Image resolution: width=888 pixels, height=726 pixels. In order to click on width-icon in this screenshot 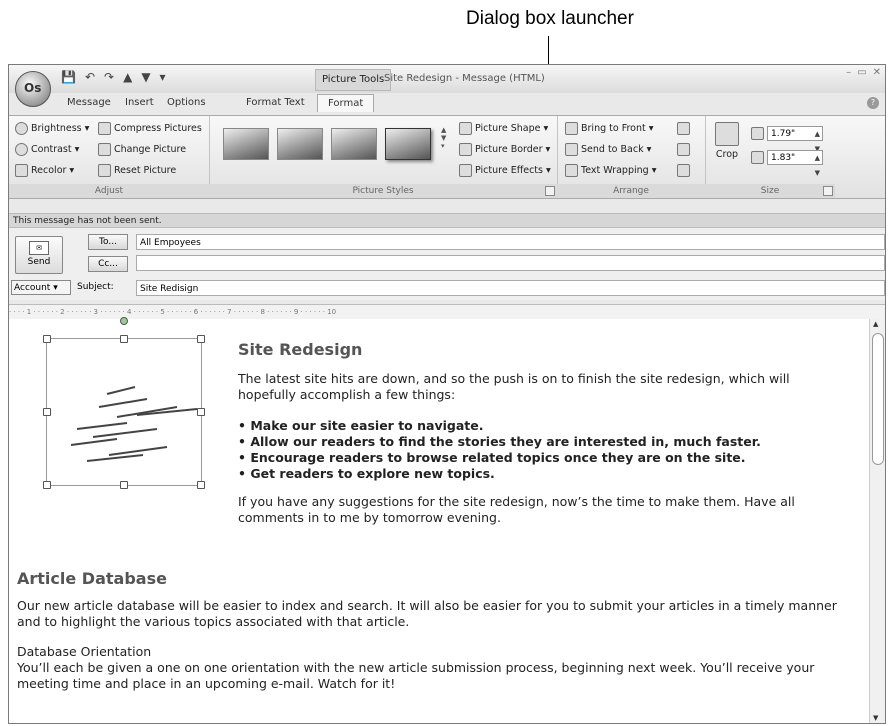, I will do `click(757, 157)`.